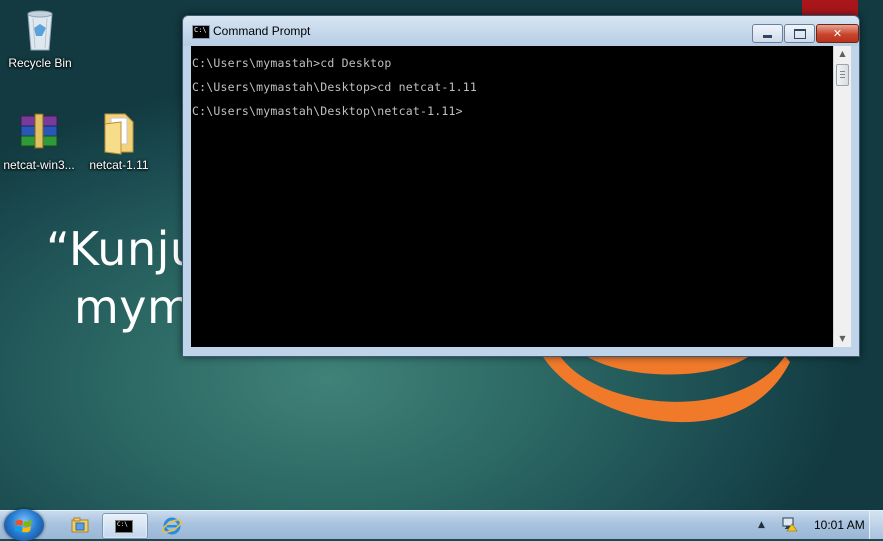  Describe the element at coordinates (119, 132) in the screenshot. I see `folder-icon` at that location.